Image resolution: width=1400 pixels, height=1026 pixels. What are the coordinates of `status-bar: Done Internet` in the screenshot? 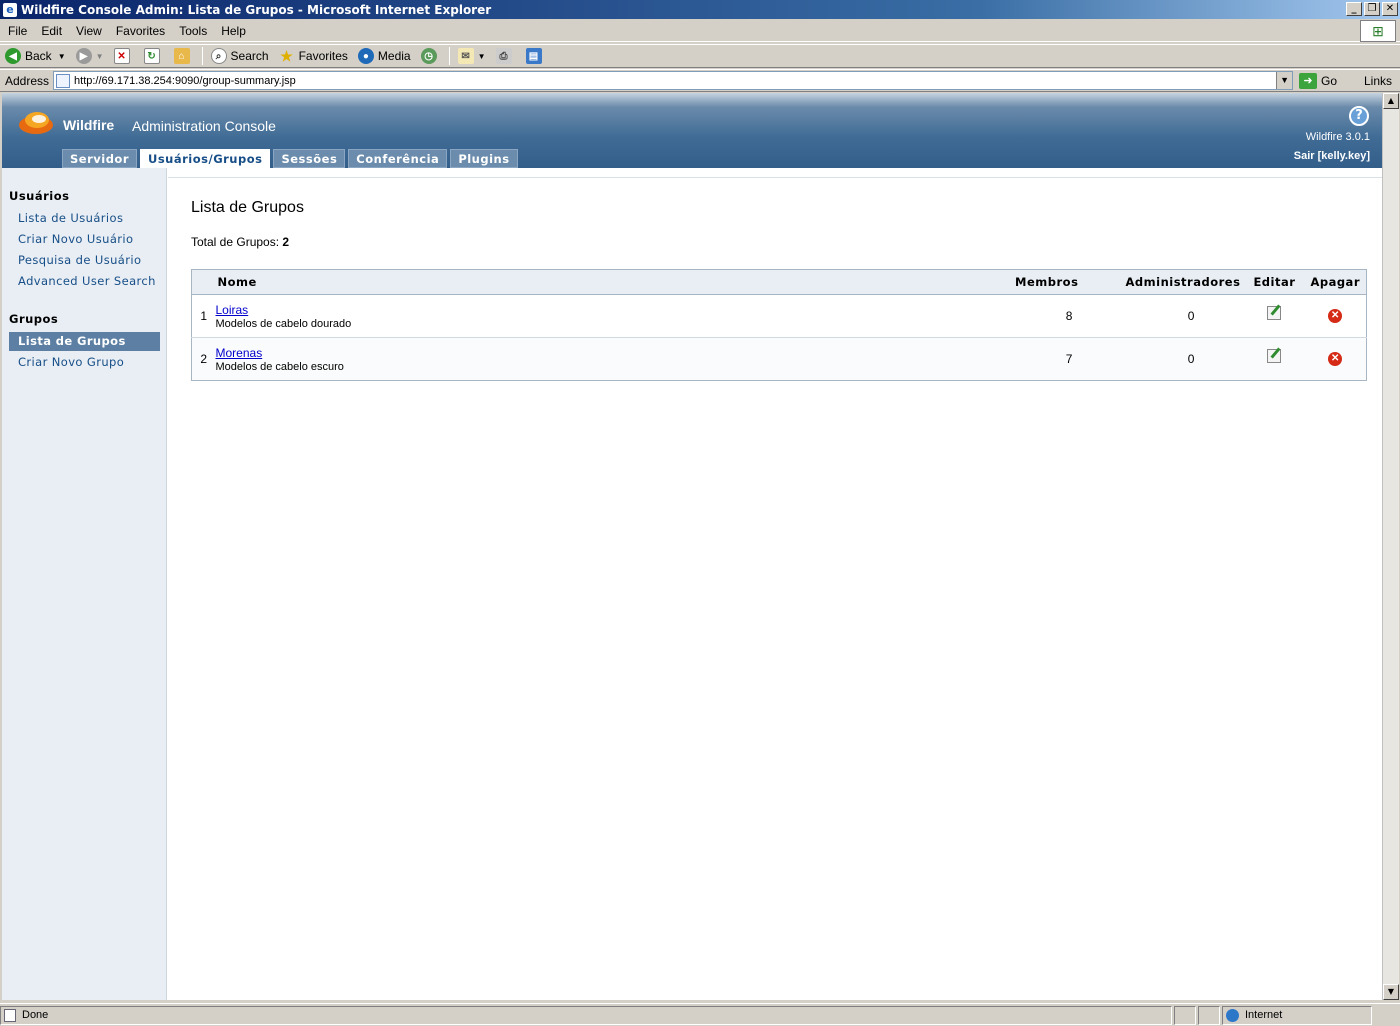 It's located at (700, 1014).